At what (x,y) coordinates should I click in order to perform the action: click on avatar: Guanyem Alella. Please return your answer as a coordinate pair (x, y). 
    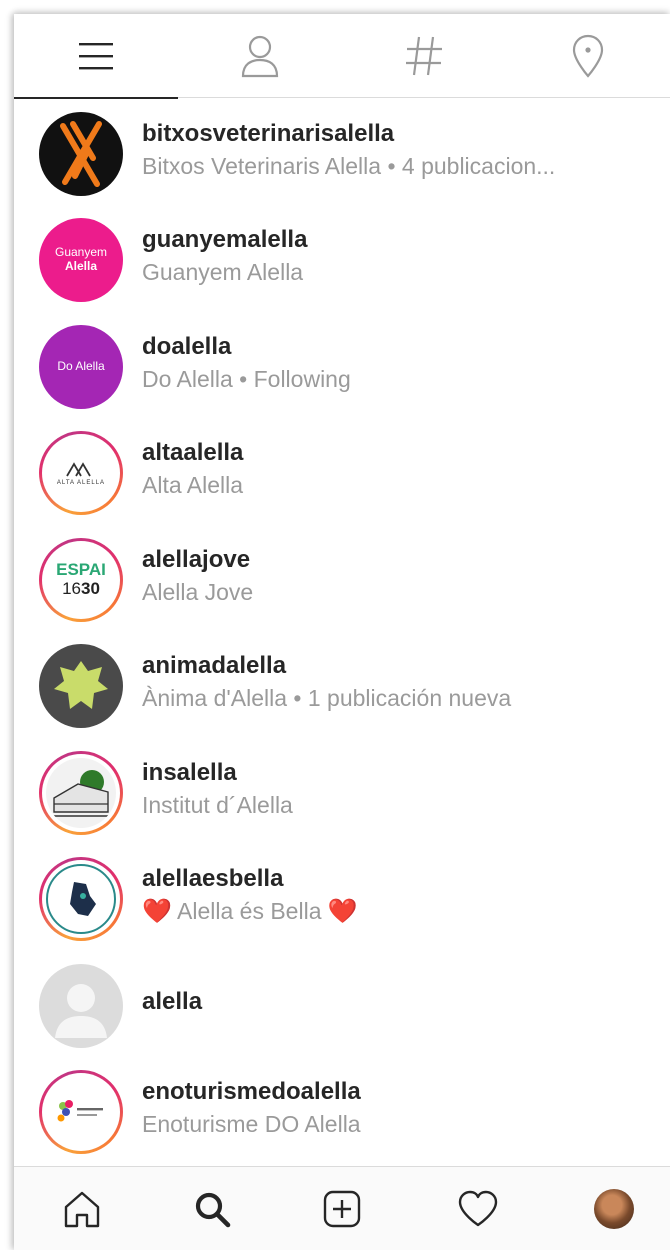
    Looking at the image, I should click on (81, 260).